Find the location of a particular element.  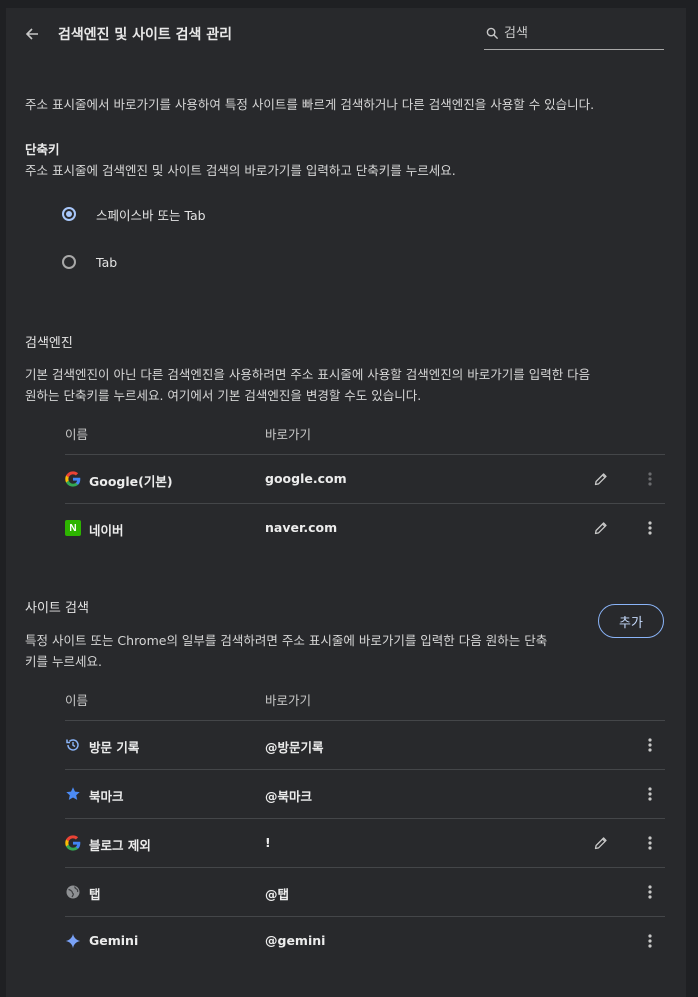

site-name: Gemini is located at coordinates (114, 940).